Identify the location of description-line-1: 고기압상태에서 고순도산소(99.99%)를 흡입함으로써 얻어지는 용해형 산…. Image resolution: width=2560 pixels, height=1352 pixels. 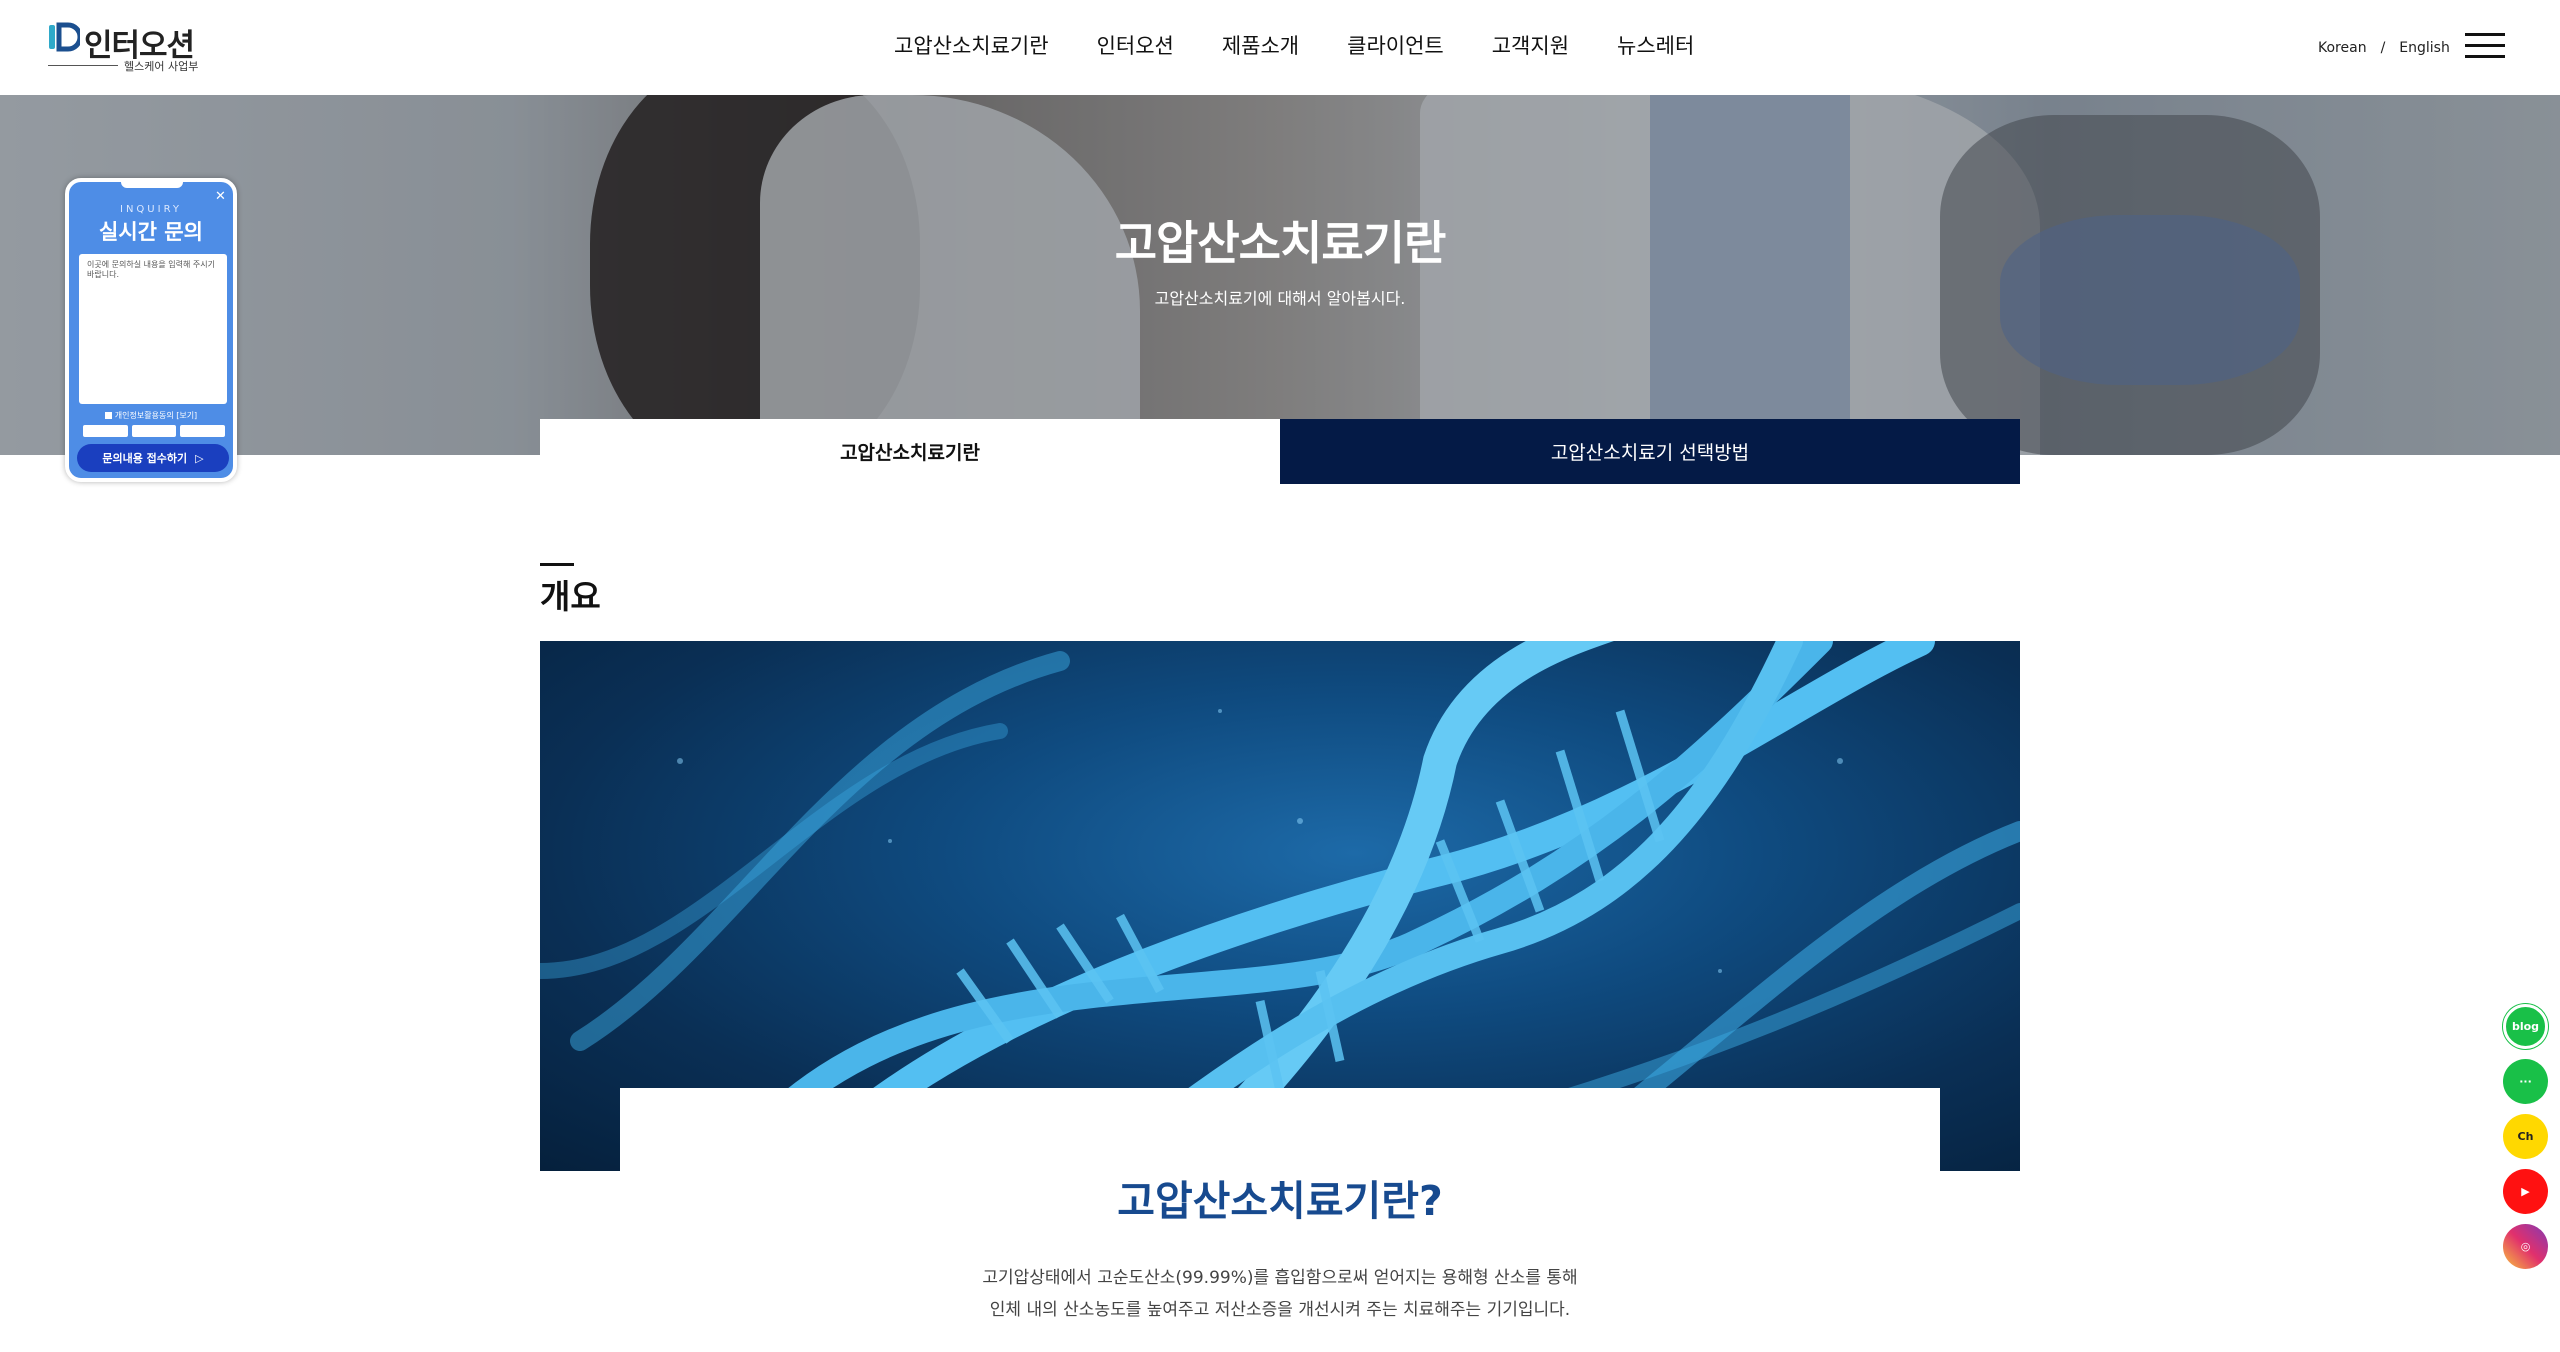
(1280, 1278).